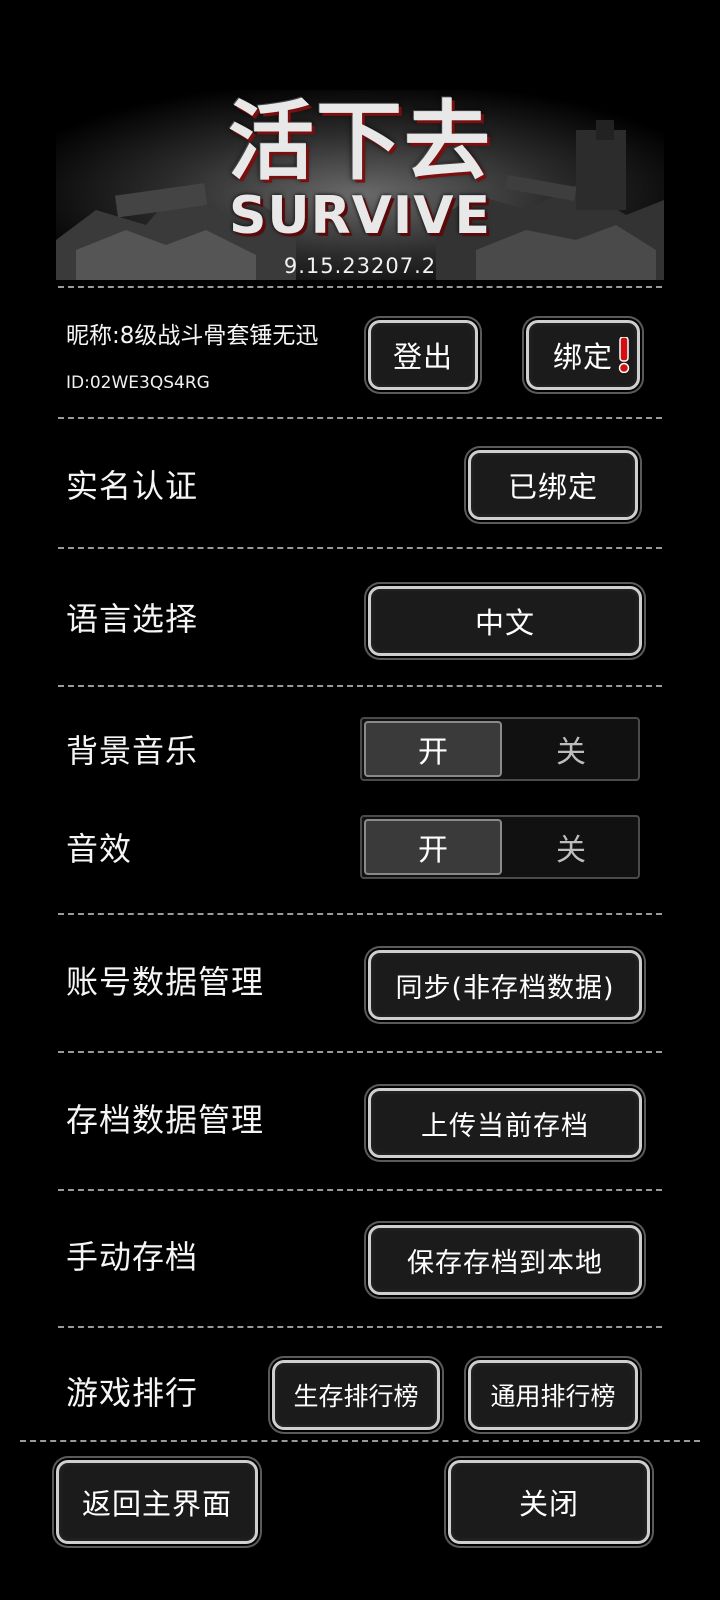 The image size is (720, 1600). I want to click on general-ranking-button: 通用排行榜, so click(553, 1395).